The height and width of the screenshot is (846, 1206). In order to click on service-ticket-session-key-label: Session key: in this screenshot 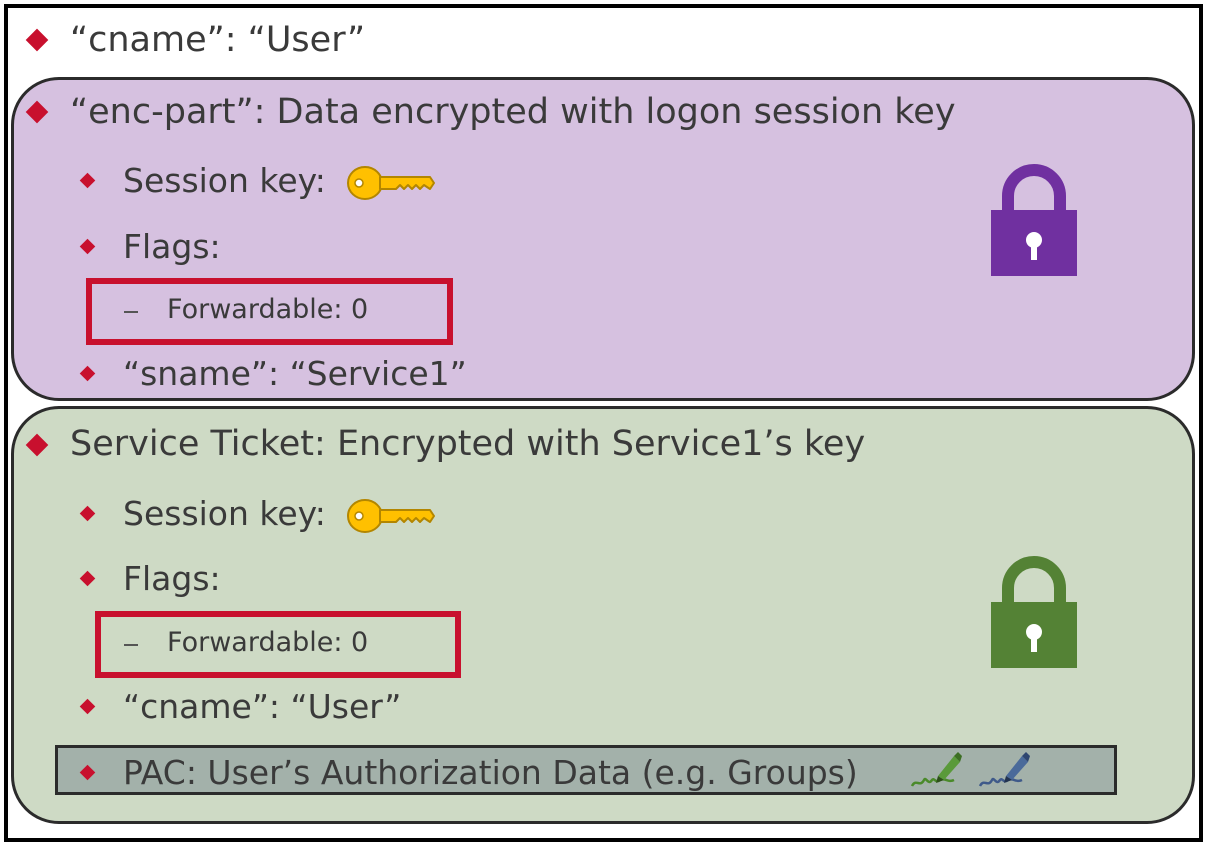, I will do `click(224, 513)`.